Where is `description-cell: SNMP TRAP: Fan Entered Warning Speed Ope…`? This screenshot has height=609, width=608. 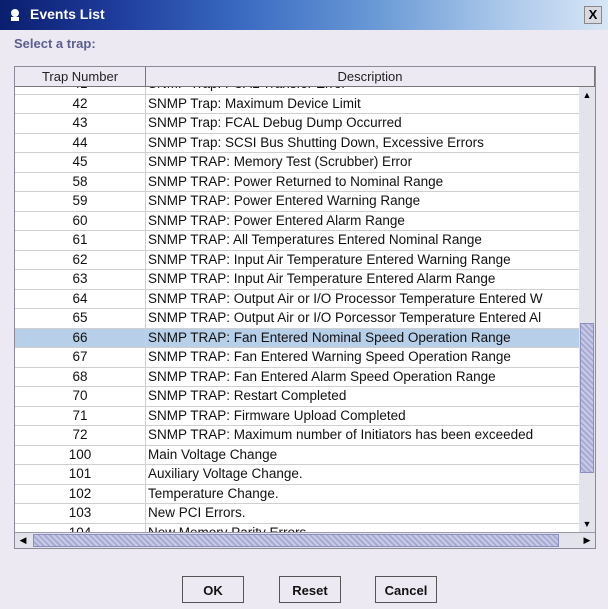
description-cell: SNMP TRAP: Fan Entered Warning Speed Ope… is located at coordinates (329, 356).